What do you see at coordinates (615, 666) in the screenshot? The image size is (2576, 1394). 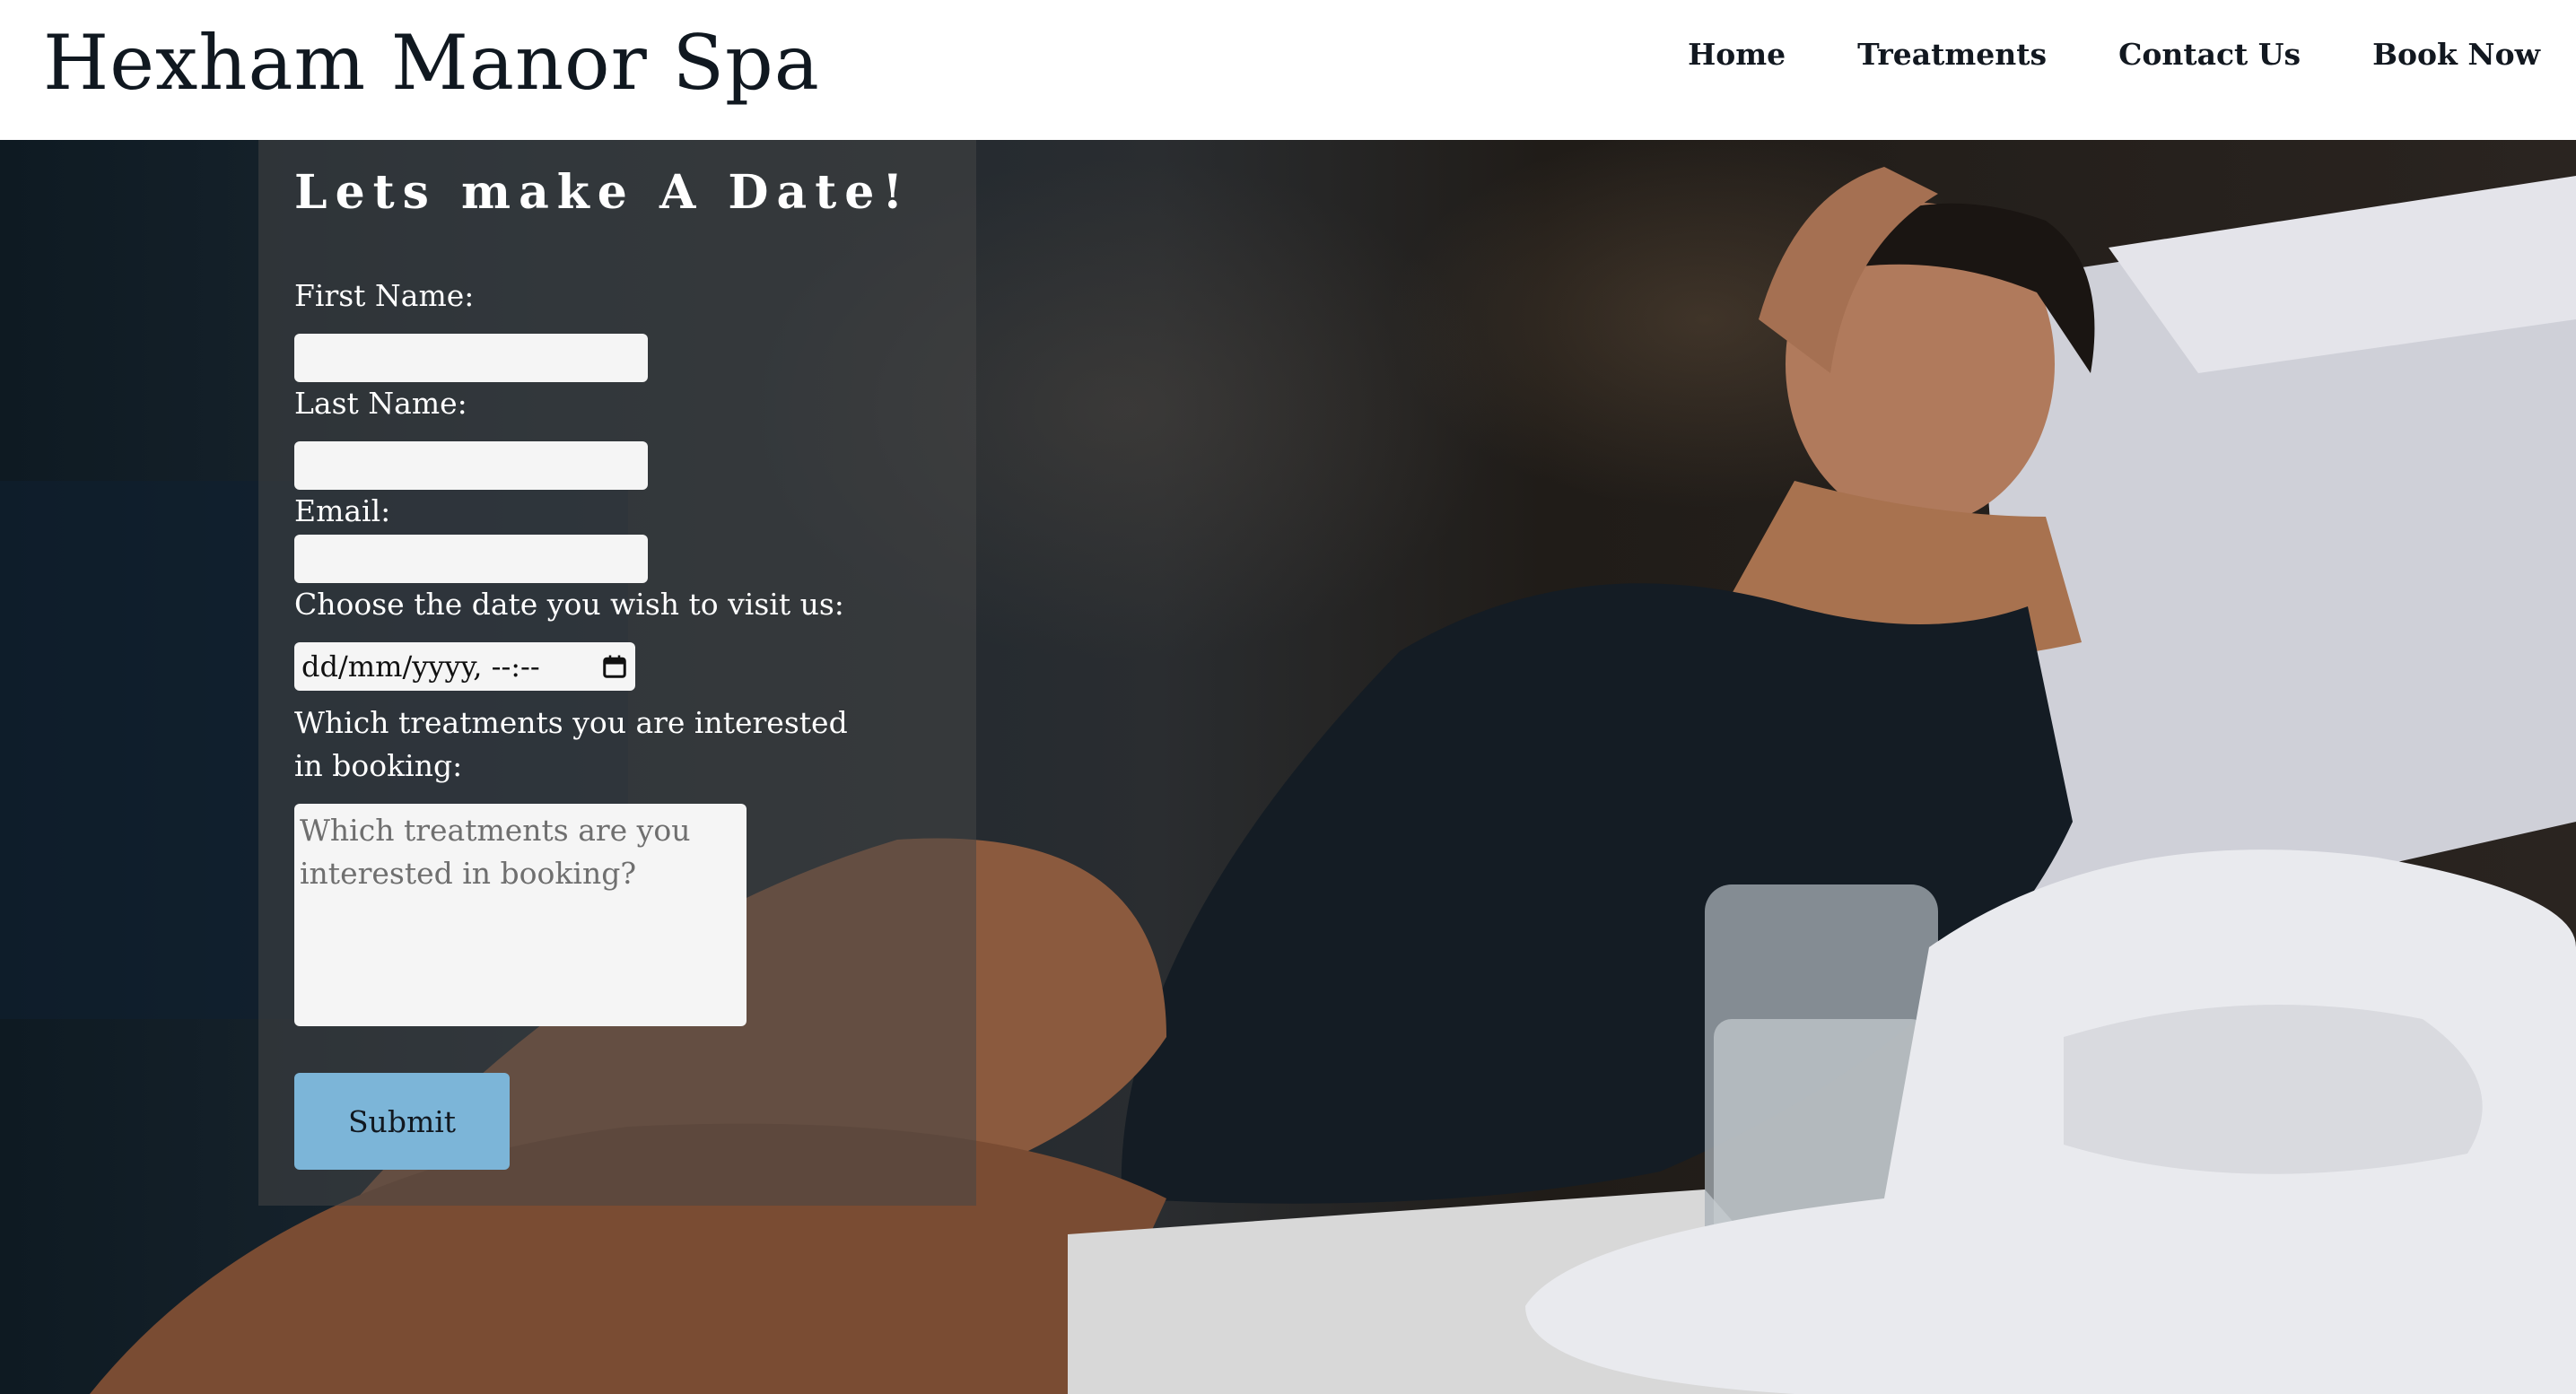 I see `calendar-icon` at bounding box center [615, 666].